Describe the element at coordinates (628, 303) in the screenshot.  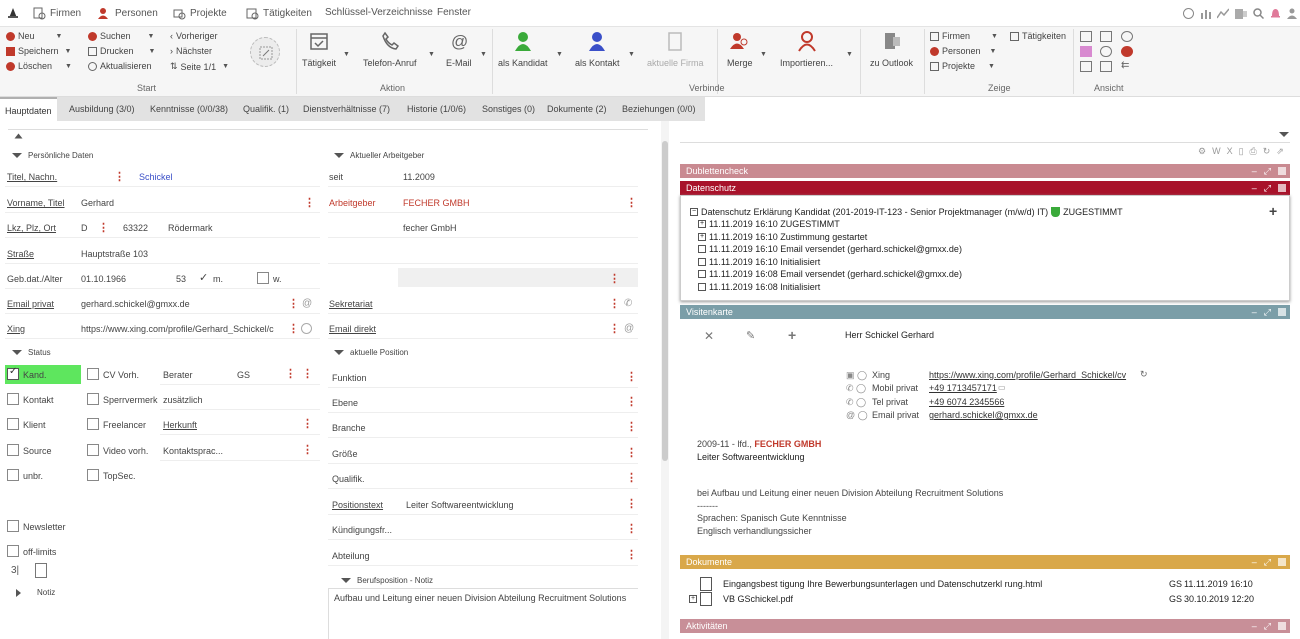
I see `phone-icon: ✆` at that location.